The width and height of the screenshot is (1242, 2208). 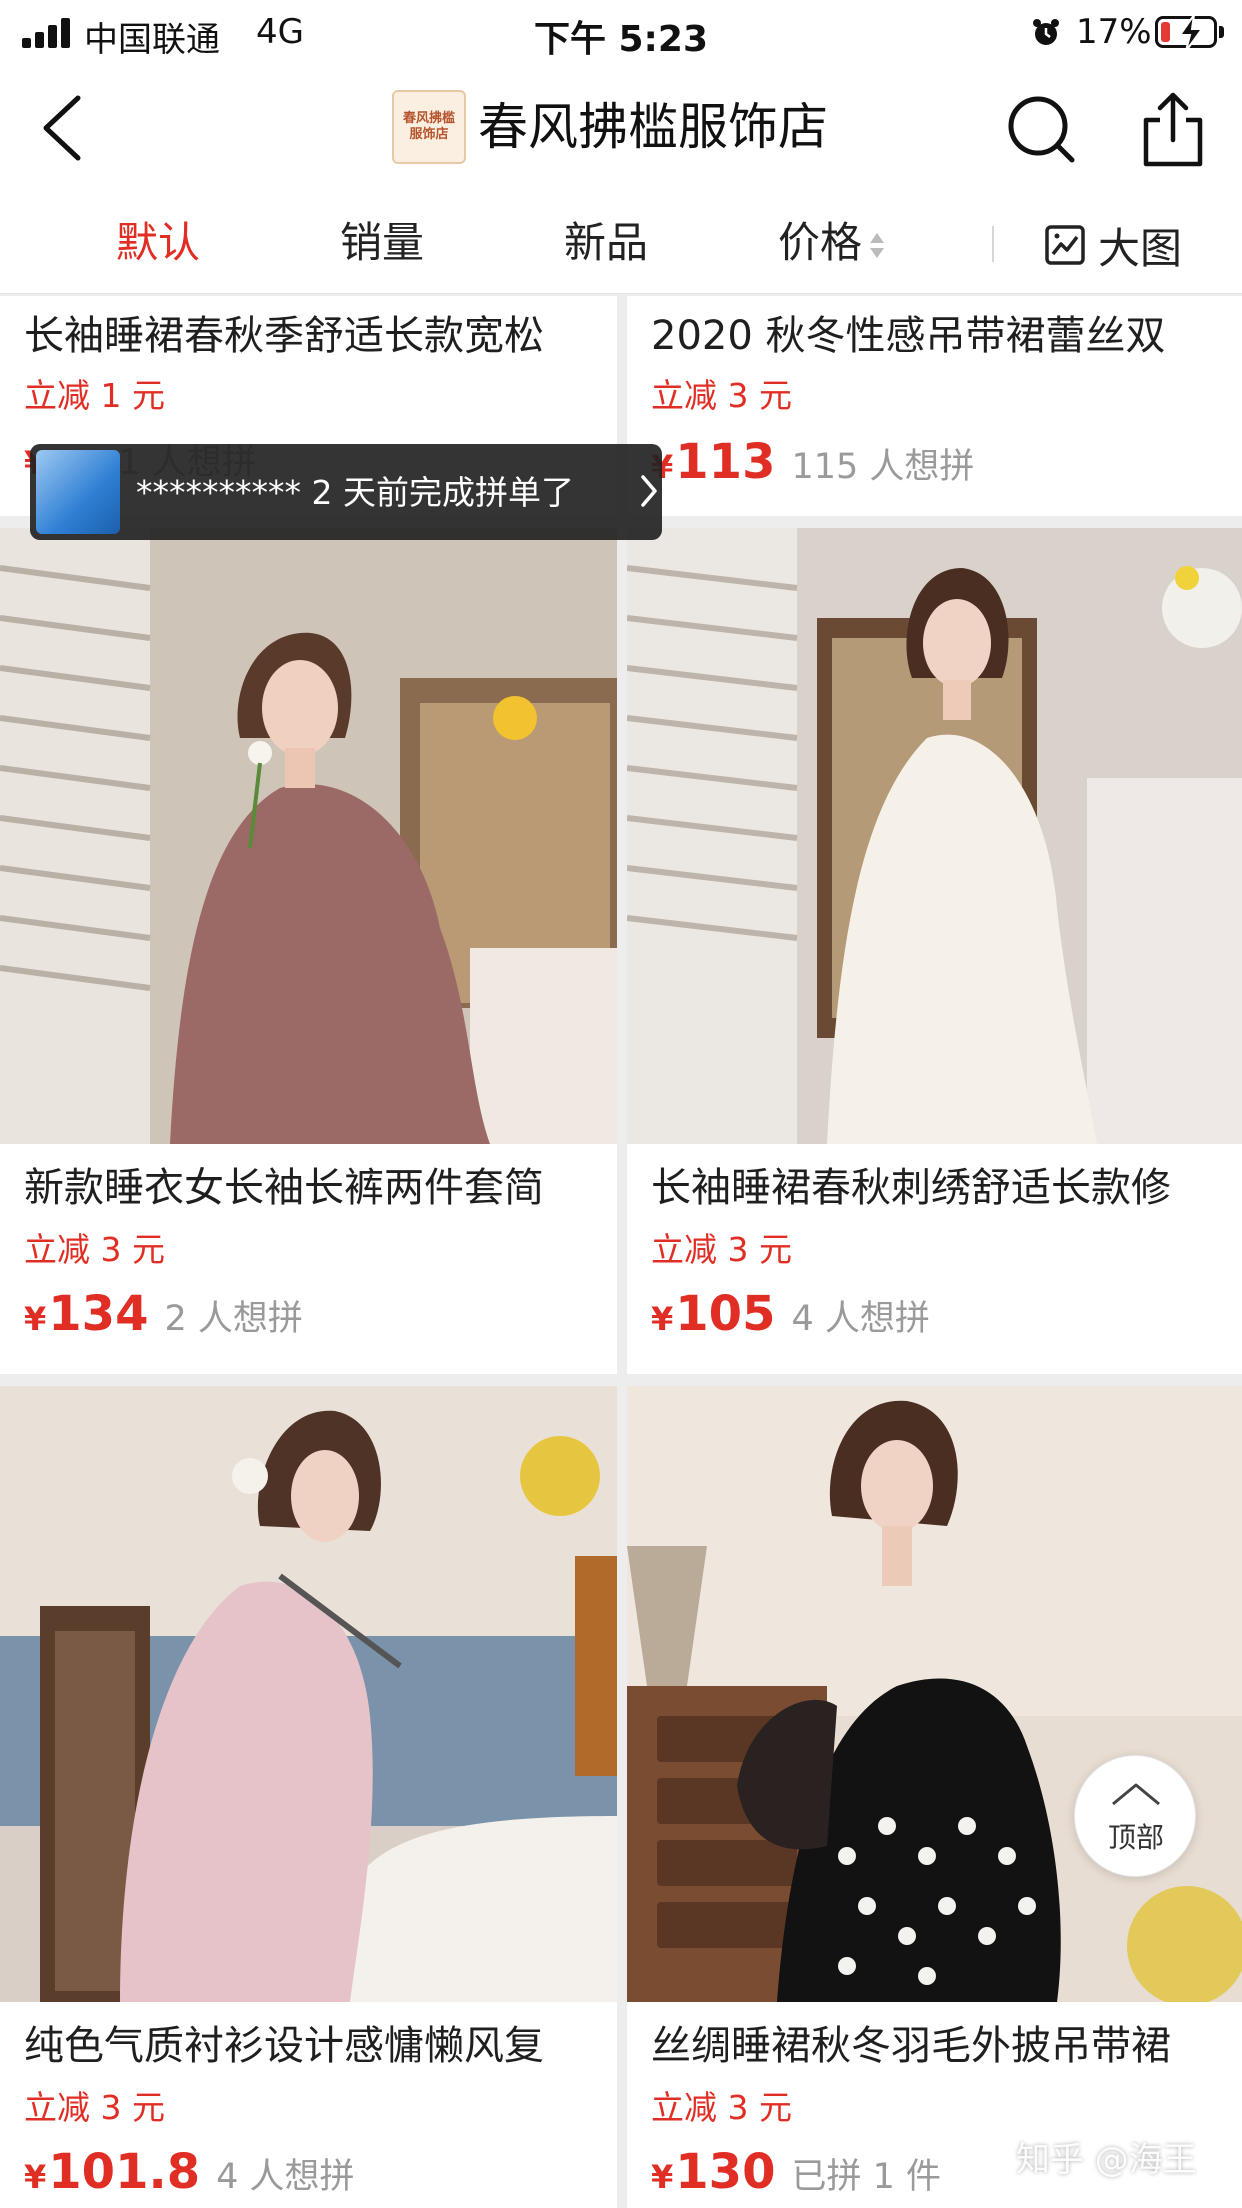 What do you see at coordinates (382, 243) in the screenshot?
I see `tab-sales: 销量` at bounding box center [382, 243].